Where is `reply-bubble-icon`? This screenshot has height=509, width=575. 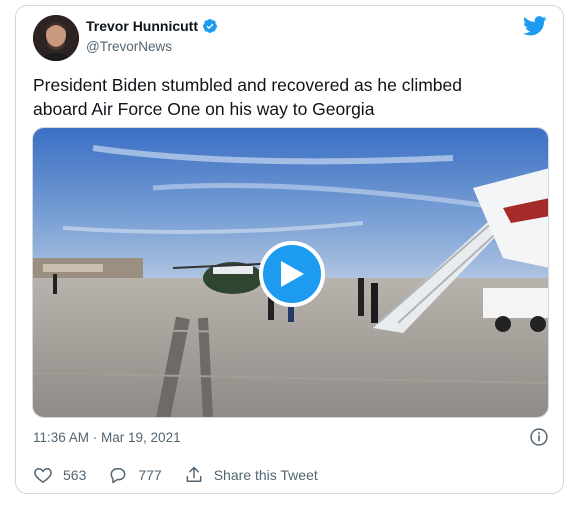 reply-bubble-icon is located at coordinates (118, 476).